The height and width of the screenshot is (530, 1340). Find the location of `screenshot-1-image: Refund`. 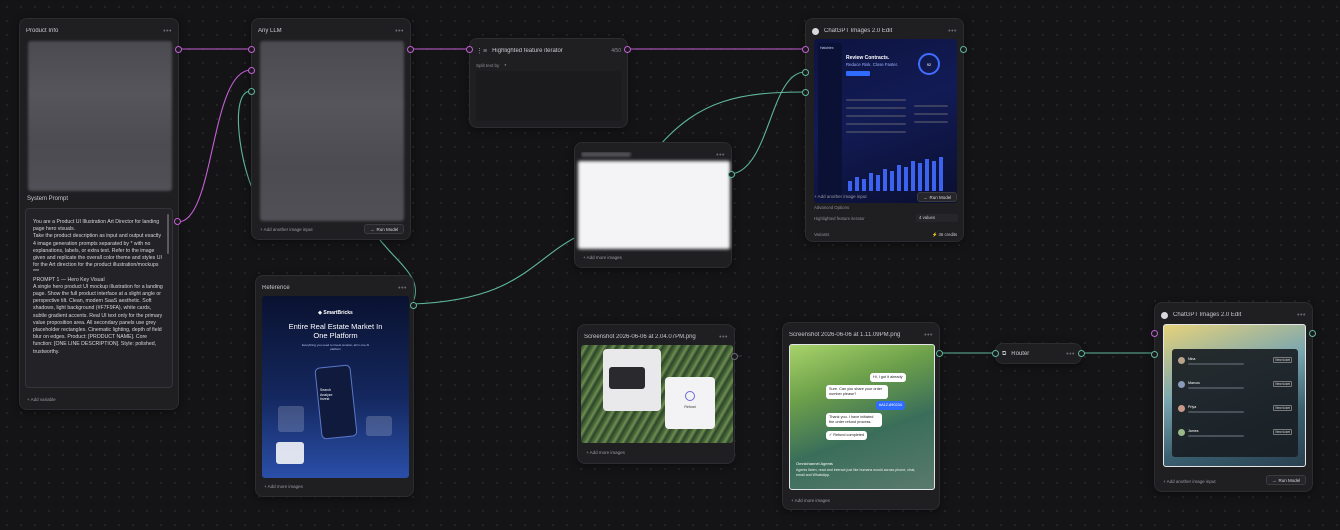

screenshot-1-image: Refund is located at coordinates (657, 394).